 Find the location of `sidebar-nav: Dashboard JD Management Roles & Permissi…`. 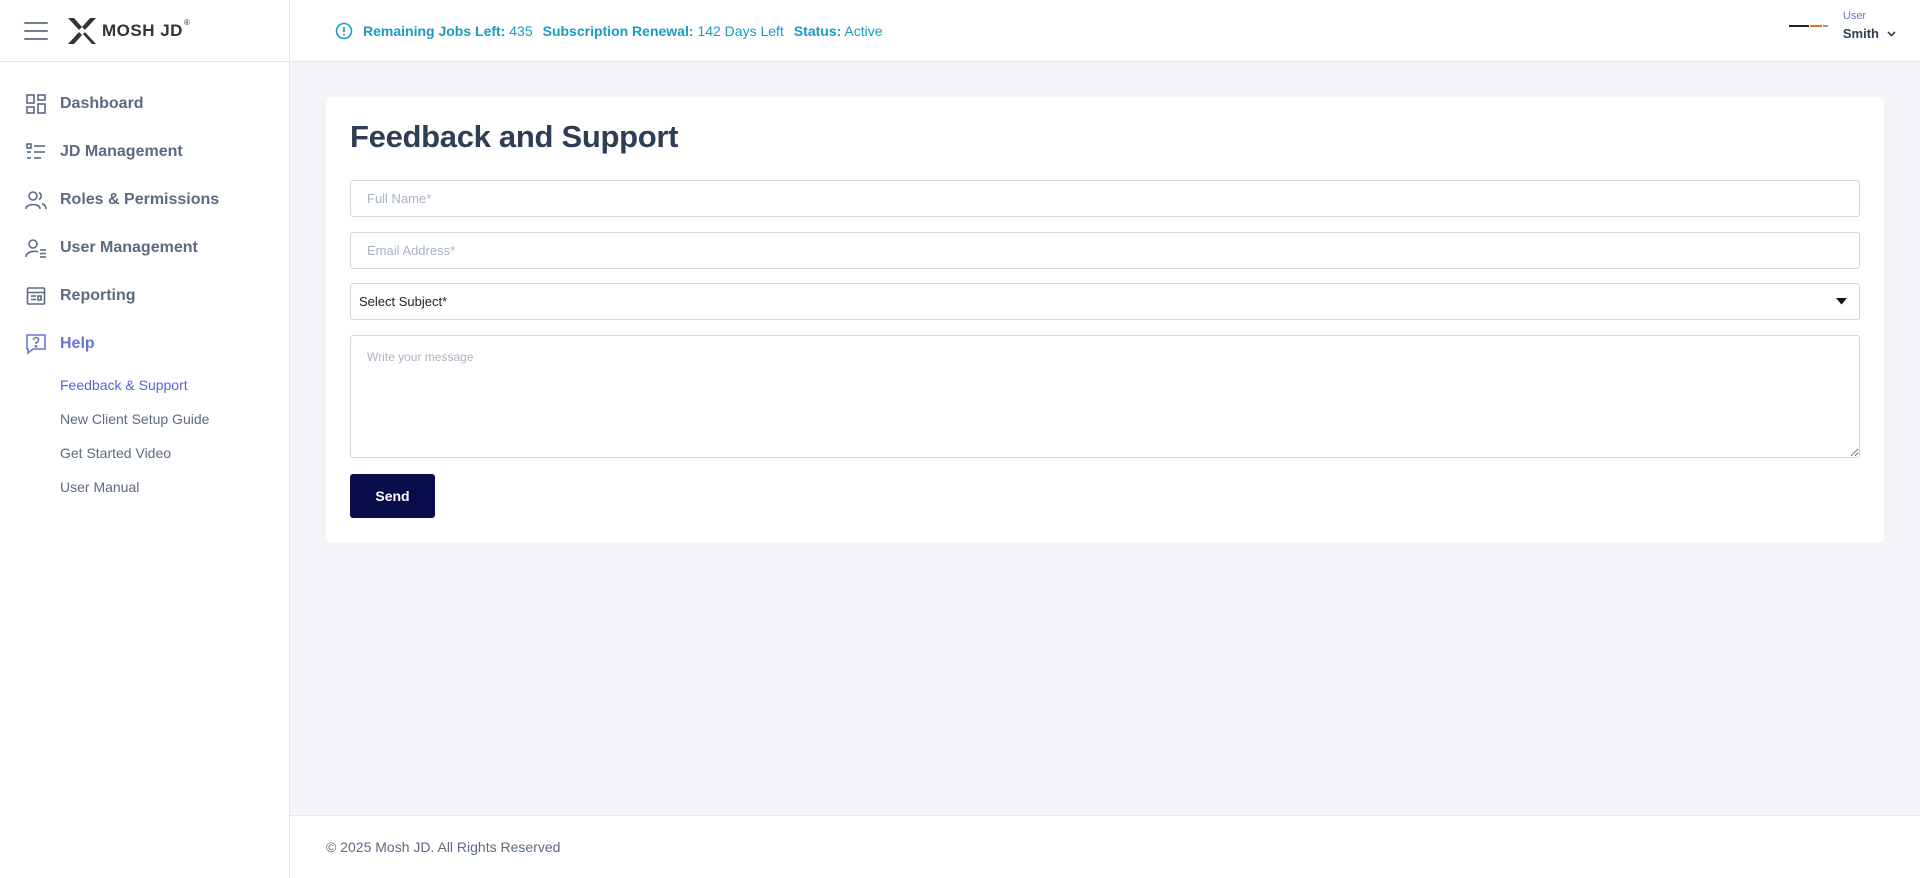

sidebar-nav: Dashboard JD Management Roles & Permissi… is located at coordinates (144, 283).